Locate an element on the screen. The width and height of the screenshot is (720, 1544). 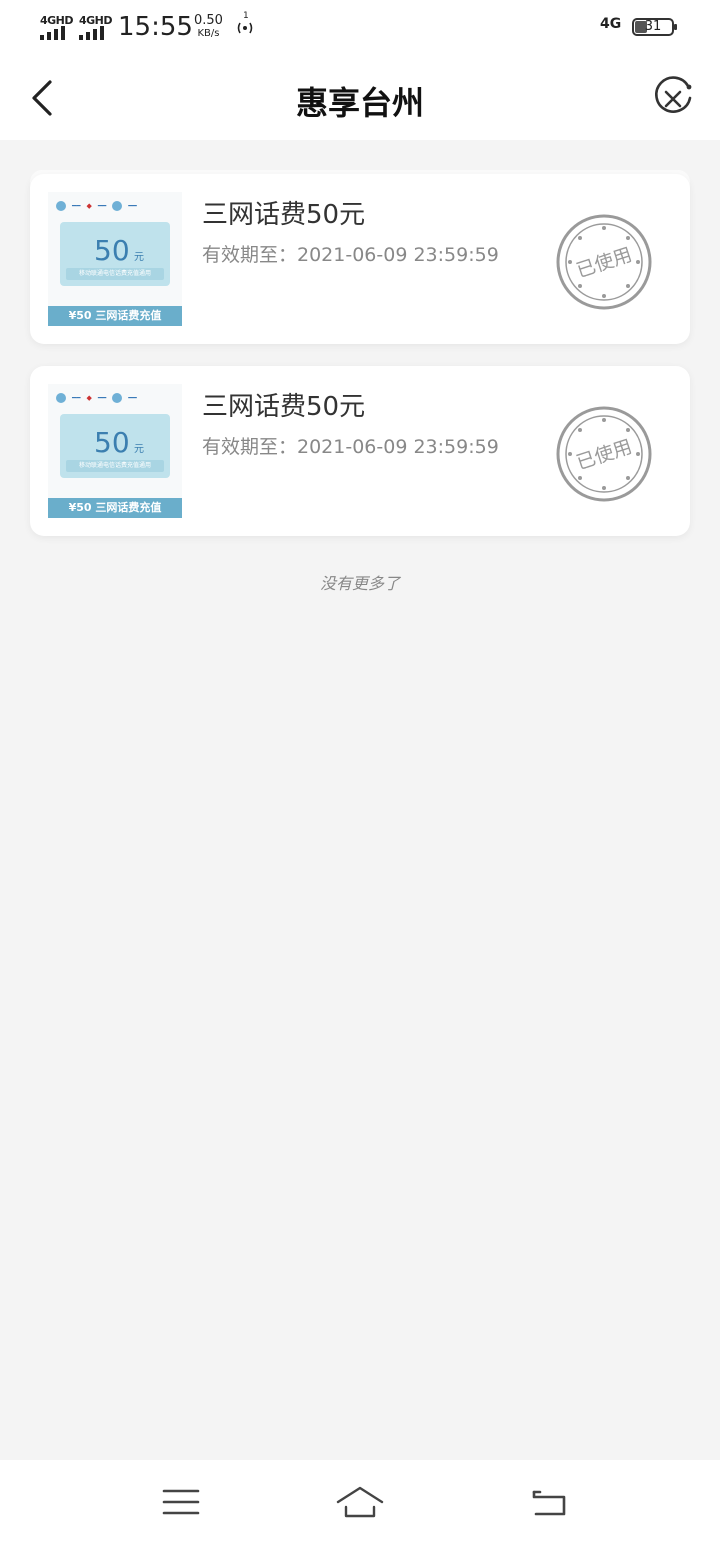
return-icon is located at coordinates (549, 1503).